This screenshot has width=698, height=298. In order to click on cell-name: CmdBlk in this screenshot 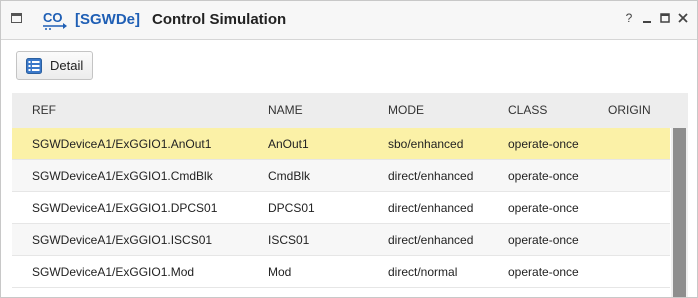, I will do `click(289, 176)`.